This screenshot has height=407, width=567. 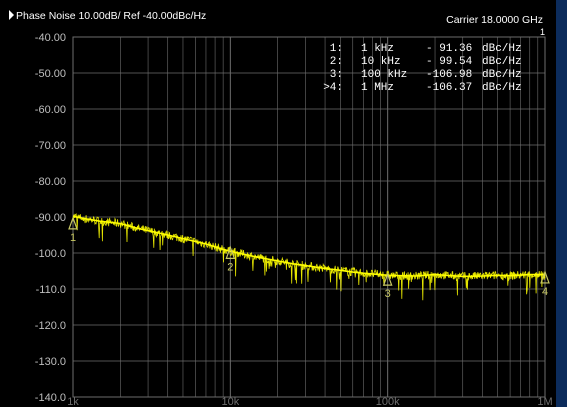 What do you see at coordinates (388, 294) in the screenshot?
I see `marker-label: 3` at bounding box center [388, 294].